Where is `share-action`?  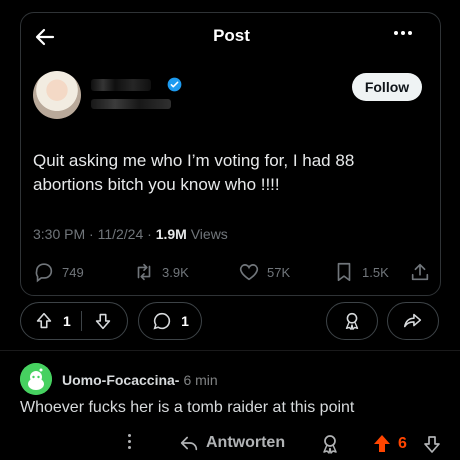
share-action is located at coordinates (420, 272).